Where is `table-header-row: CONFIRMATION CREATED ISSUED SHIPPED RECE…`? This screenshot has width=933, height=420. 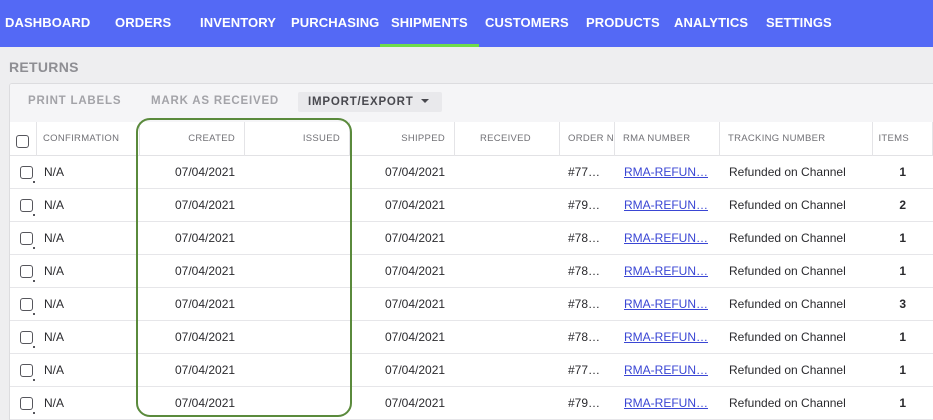
table-header-row: CONFIRMATION CREATED ISSUED SHIPPED RECE… is located at coordinates (471, 139).